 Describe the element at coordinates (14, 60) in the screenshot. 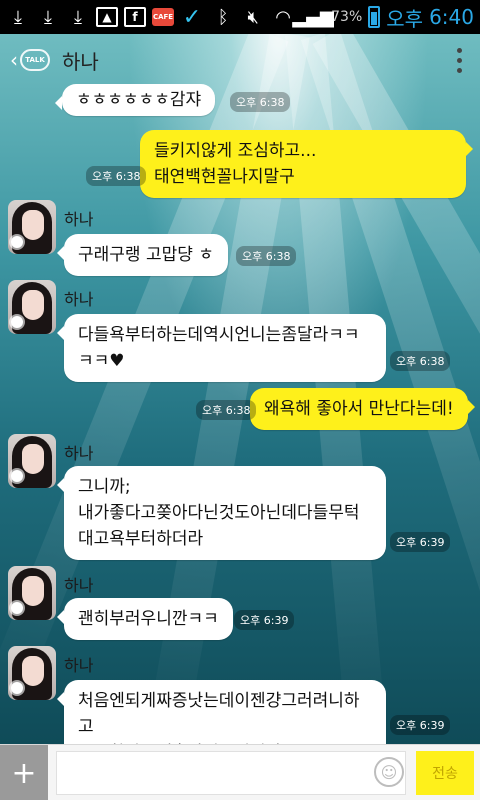

I see `chevron-left-icon: ‹` at that location.